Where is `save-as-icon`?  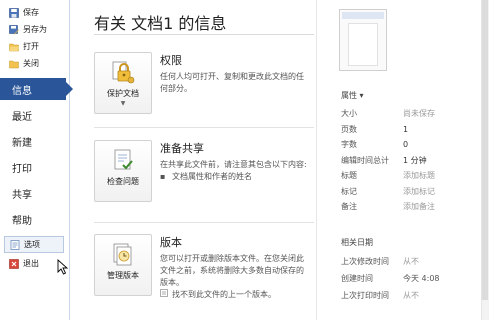
save-as-icon is located at coordinates (14, 29).